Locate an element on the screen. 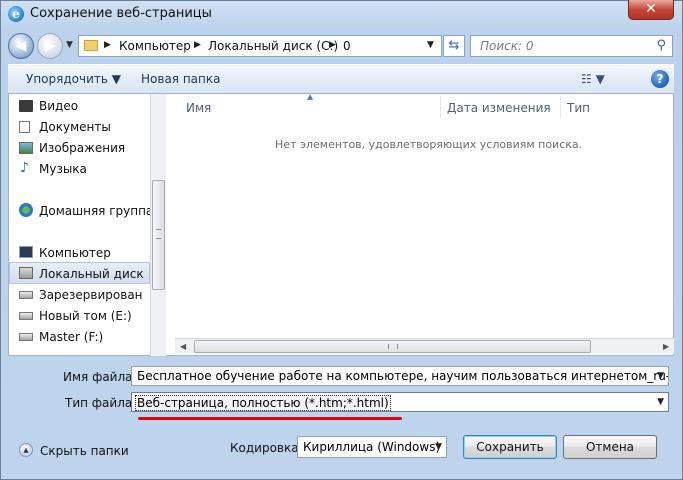  sidebar-item-new-volume-e: Новый том (E:) is located at coordinates (85, 316).